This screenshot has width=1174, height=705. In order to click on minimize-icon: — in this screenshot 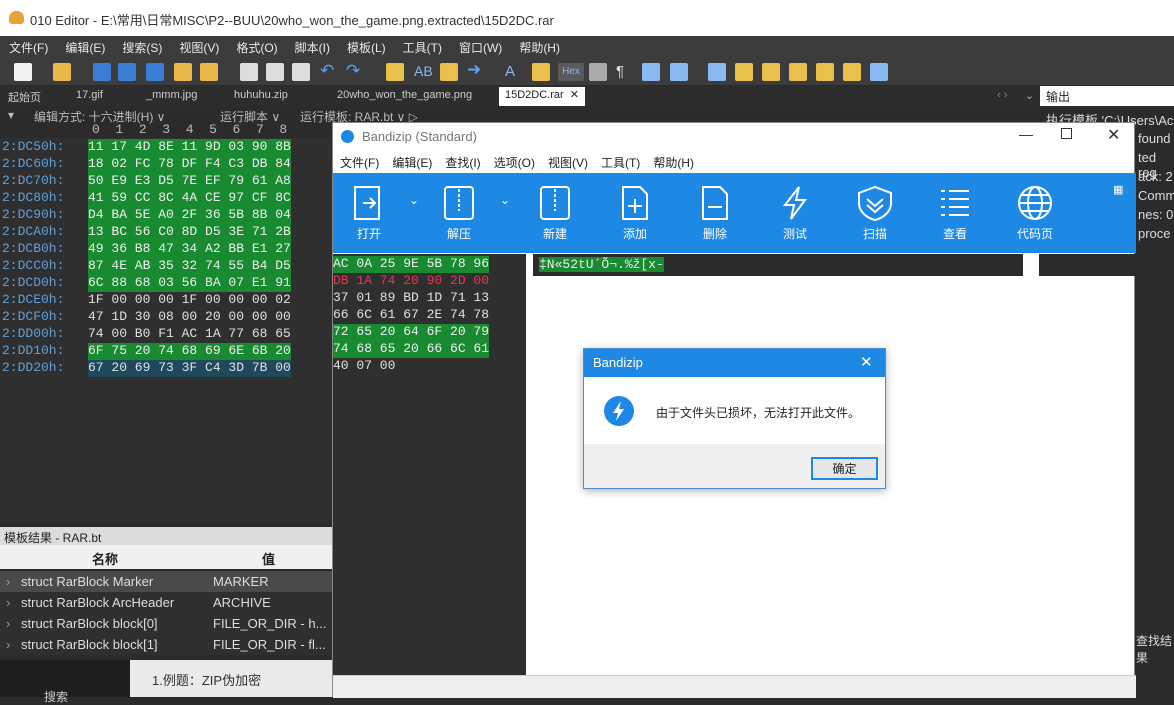, I will do `click(1026, 134)`.